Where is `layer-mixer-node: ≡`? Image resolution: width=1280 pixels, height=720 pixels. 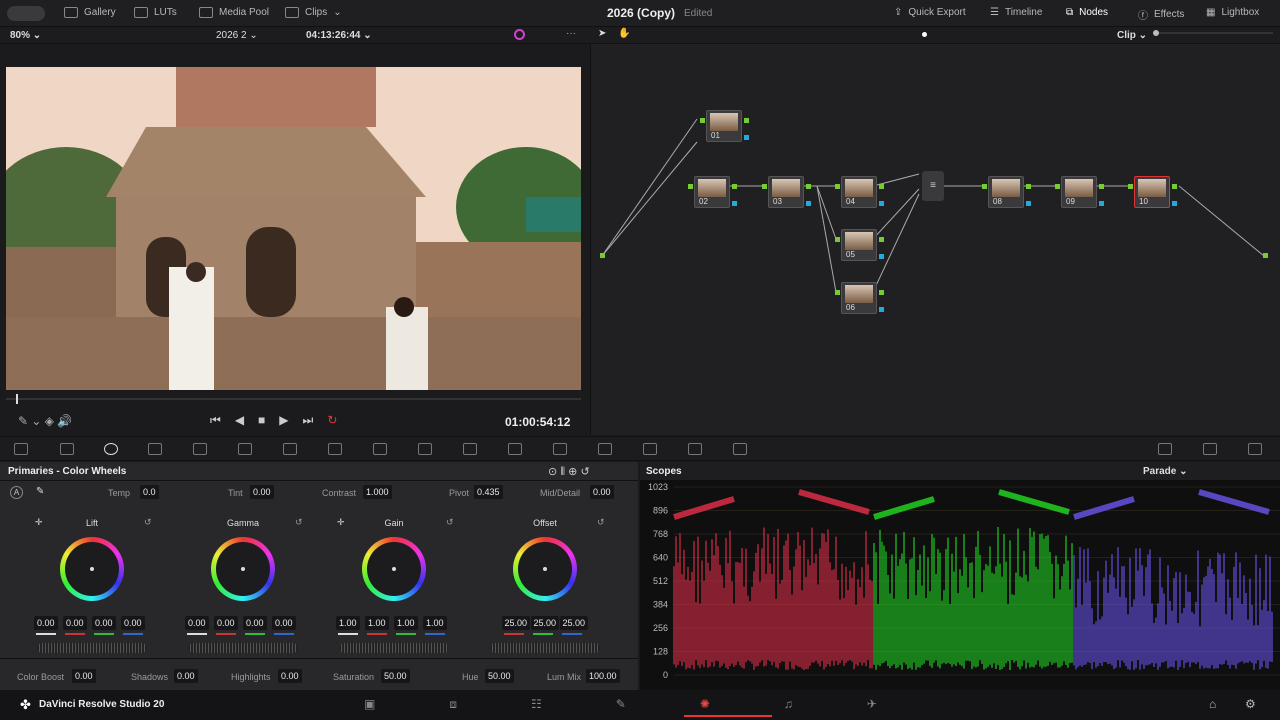
layer-mixer-node: ≡ is located at coordinates (933, 186).